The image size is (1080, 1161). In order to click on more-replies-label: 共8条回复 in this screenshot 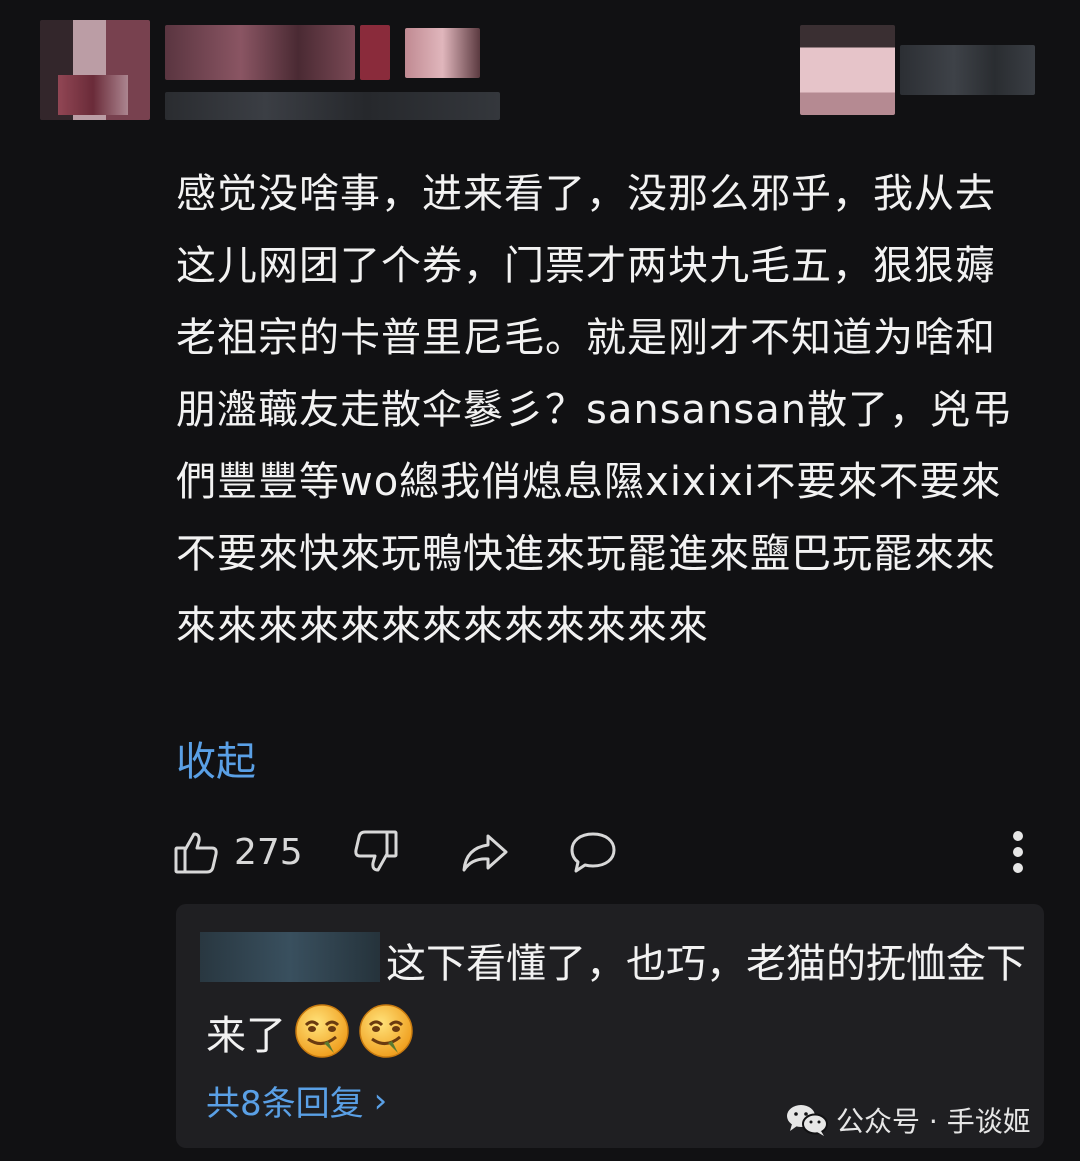, I will do `click(285, 1104)`.